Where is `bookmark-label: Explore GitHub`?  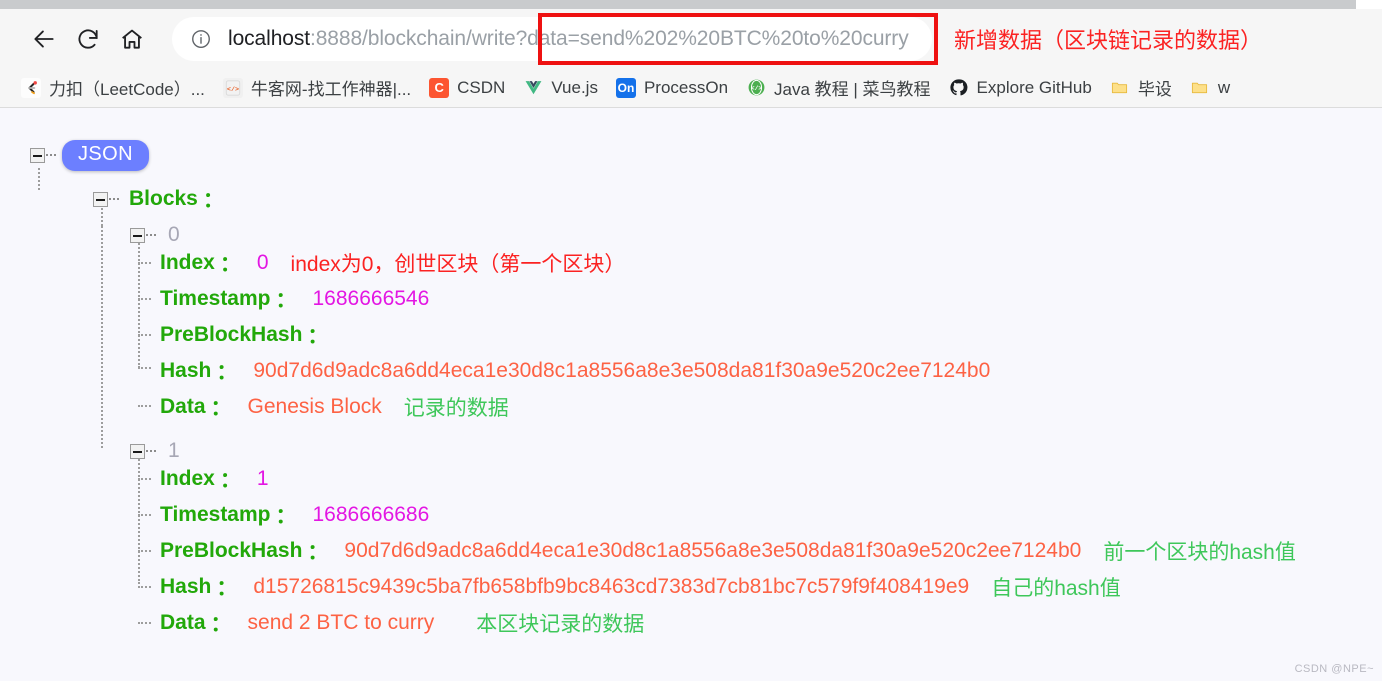 bookmark-label: Explore GitHub is located at coordinates (1034, 87).